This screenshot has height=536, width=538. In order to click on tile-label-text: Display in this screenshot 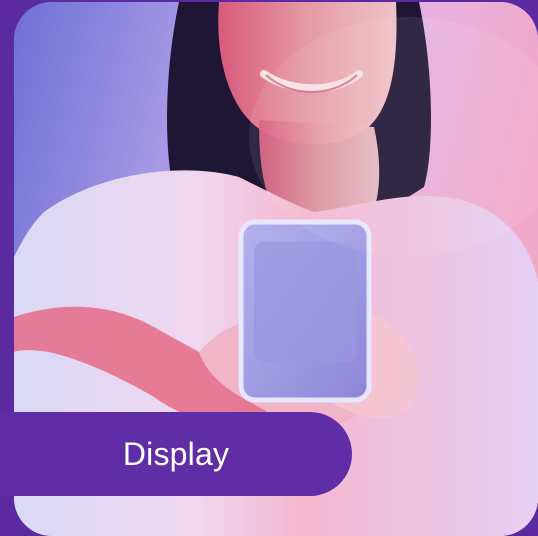, I will do `click(176, 453)`.